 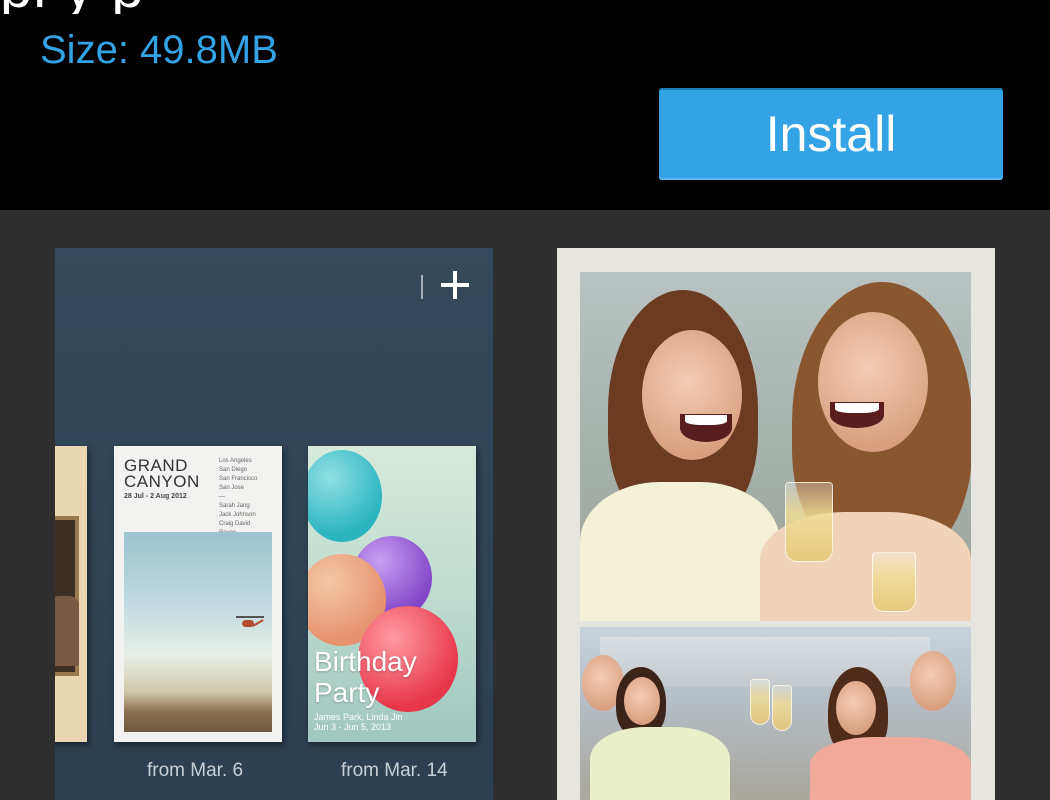 I want to click on detail-line: Sarah Jang, so click(x=234, y=506).